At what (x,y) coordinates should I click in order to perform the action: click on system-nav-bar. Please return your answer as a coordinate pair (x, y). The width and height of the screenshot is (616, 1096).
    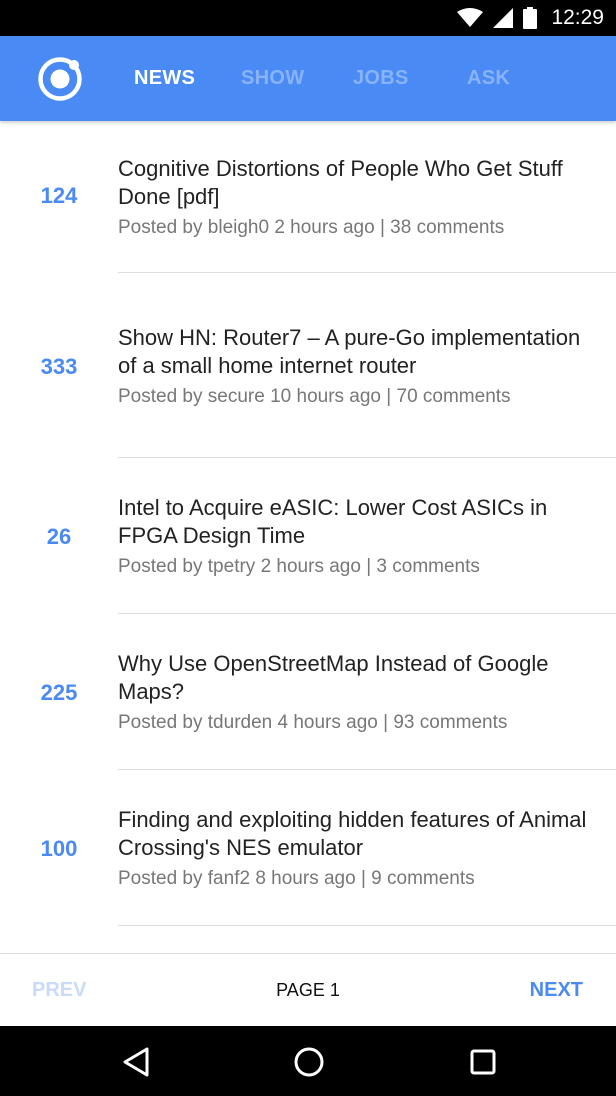
    Looking at the image, I should click on (308, 1061).